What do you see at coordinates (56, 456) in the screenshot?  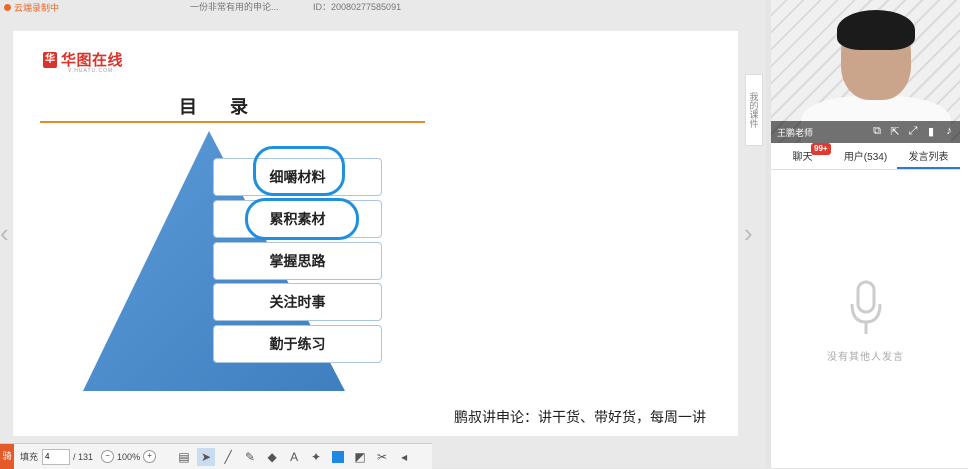 I see `page-input` at bounding box center [56, 456].